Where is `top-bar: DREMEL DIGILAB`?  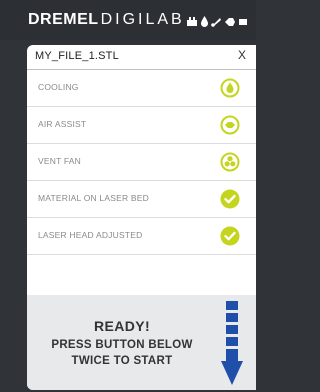
top-bar: DREMEL DIGILAB is located at coordinates (128, 20).